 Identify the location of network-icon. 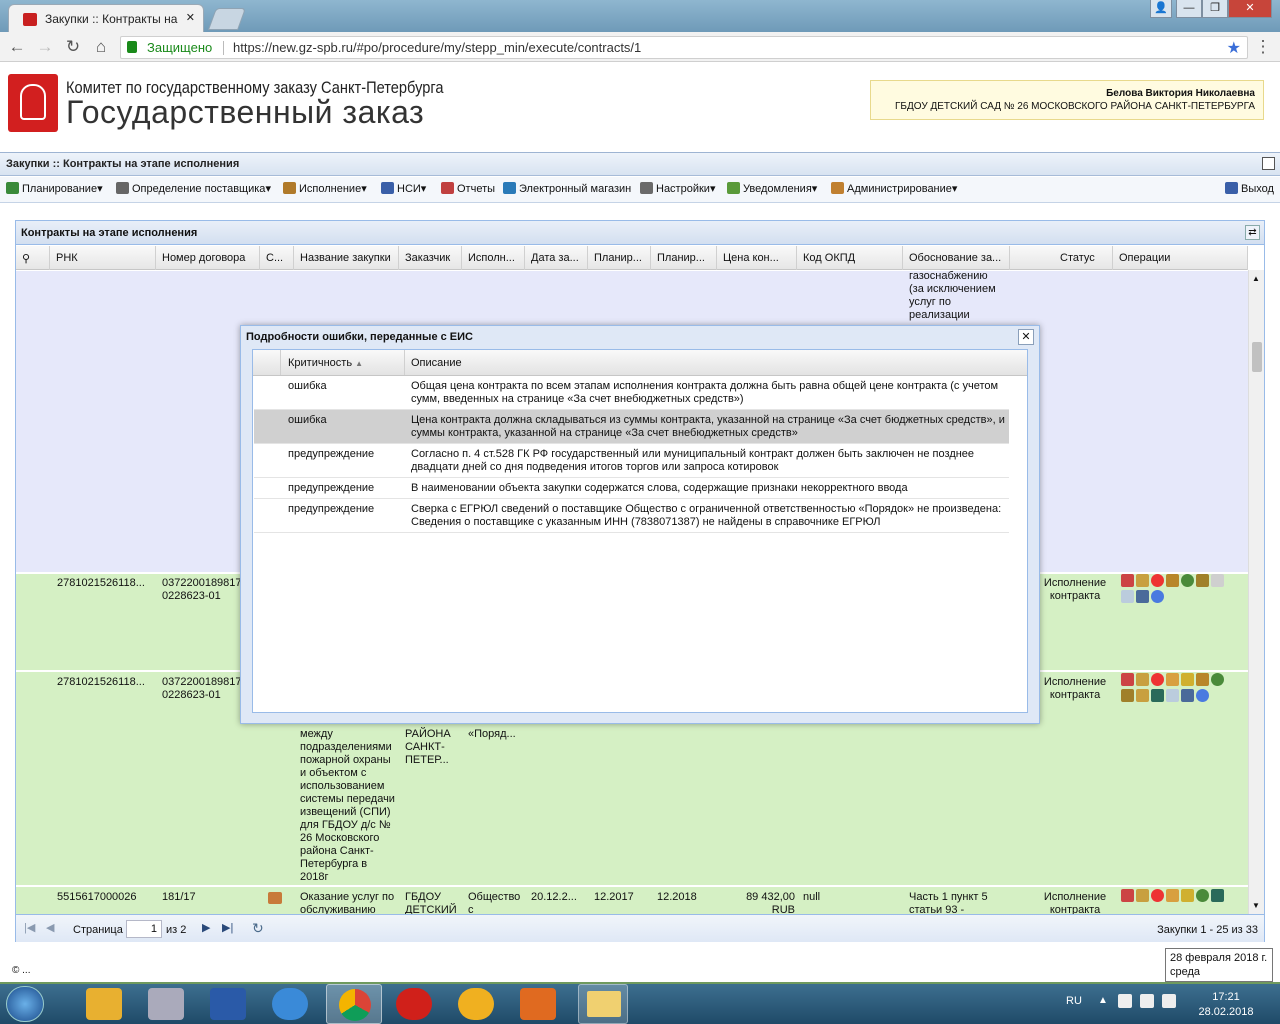
(1169, 1001).